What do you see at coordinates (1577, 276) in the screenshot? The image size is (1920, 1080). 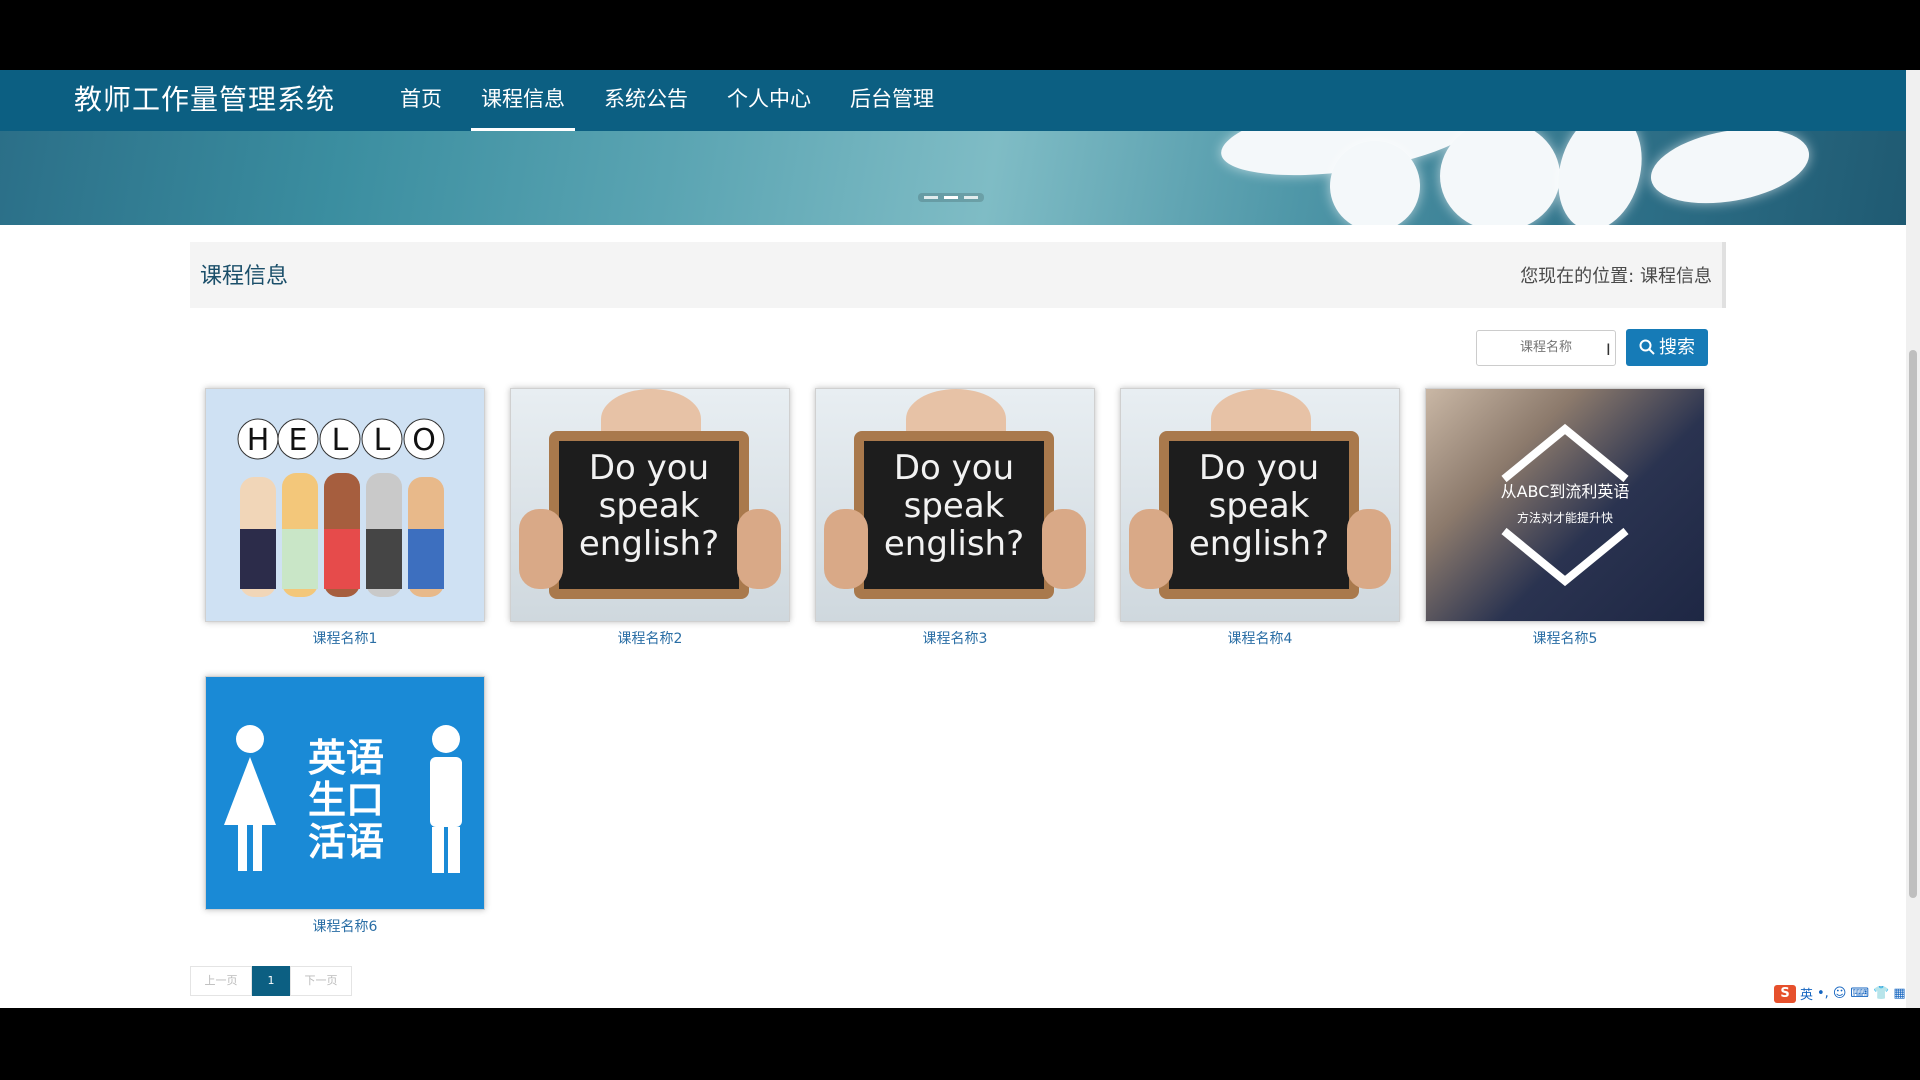 I see `breadcrumb-prefix: 您现在的位置:` at bounding box center [1577, 276].